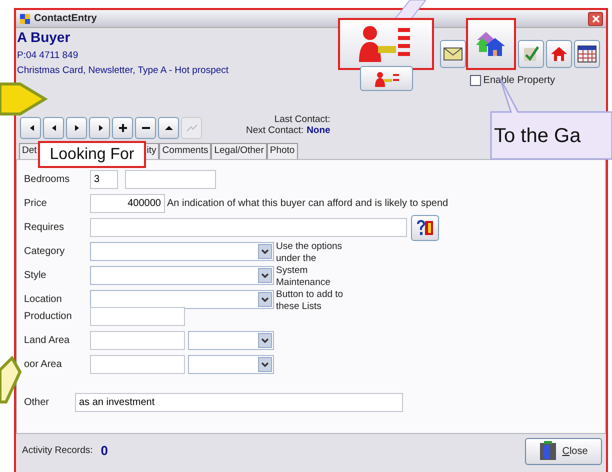 The width and height of the screenshot is (612, 472). What do you see at coordinates (548, 451) in the screenshot?
I see `door-icon` at bounding box center [548, 451].